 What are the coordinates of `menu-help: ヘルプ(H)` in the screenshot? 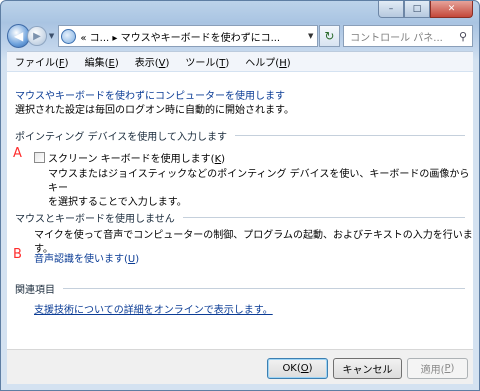 It's located at (267, 61).